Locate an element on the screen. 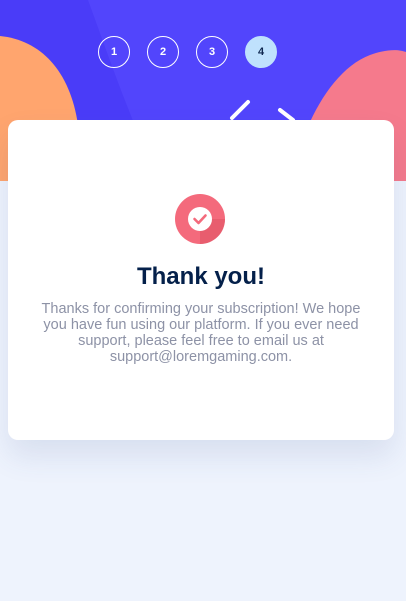 The width and height of the screenshot is (406, 601). step-4: 4 is located at coordinates (261, 52).